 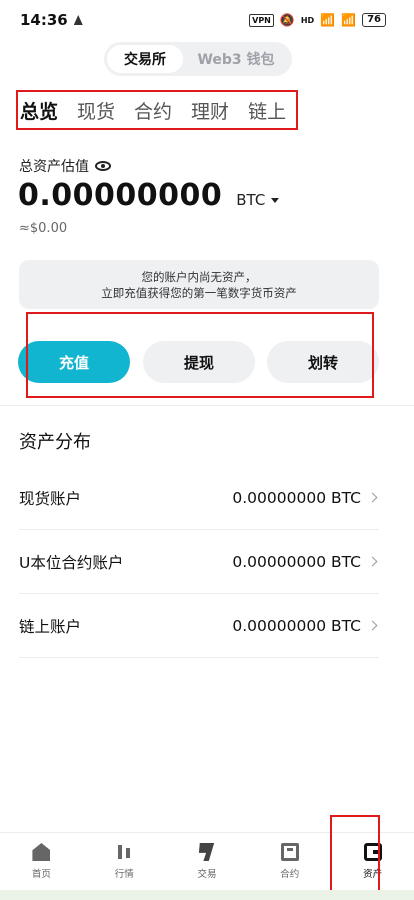 I want to click on nav-trade: 交易, so click(x=207, y=861).